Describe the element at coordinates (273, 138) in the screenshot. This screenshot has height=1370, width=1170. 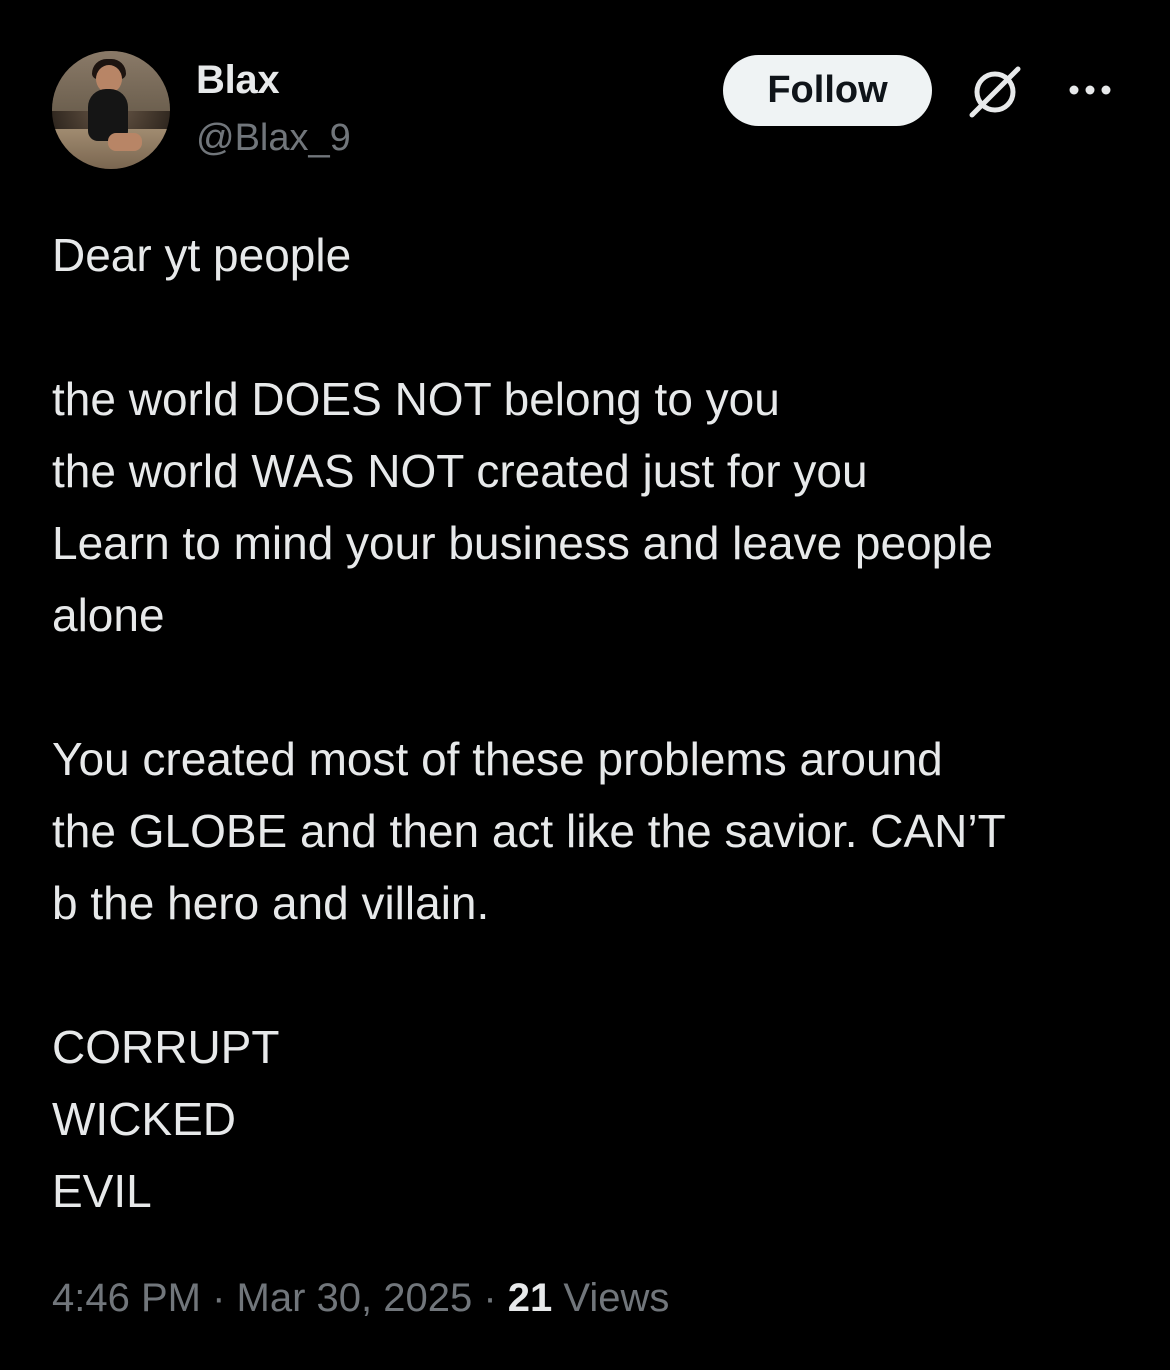
I see `author-handle: @Blax_9` at that location.